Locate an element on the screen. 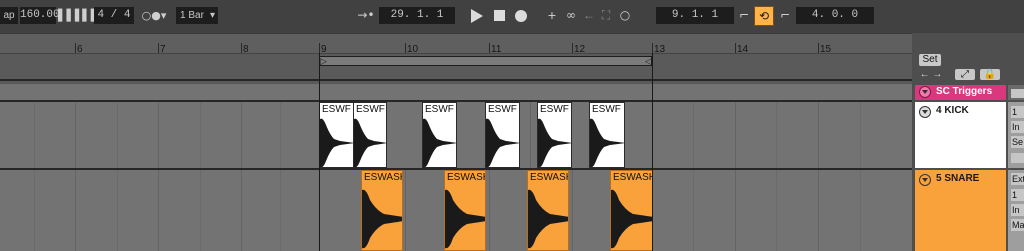 The image size is (1024, 251). bar-ruler: 6 7 8 9 10 11 12 13 14 15 is located at coordinates (456, 44).